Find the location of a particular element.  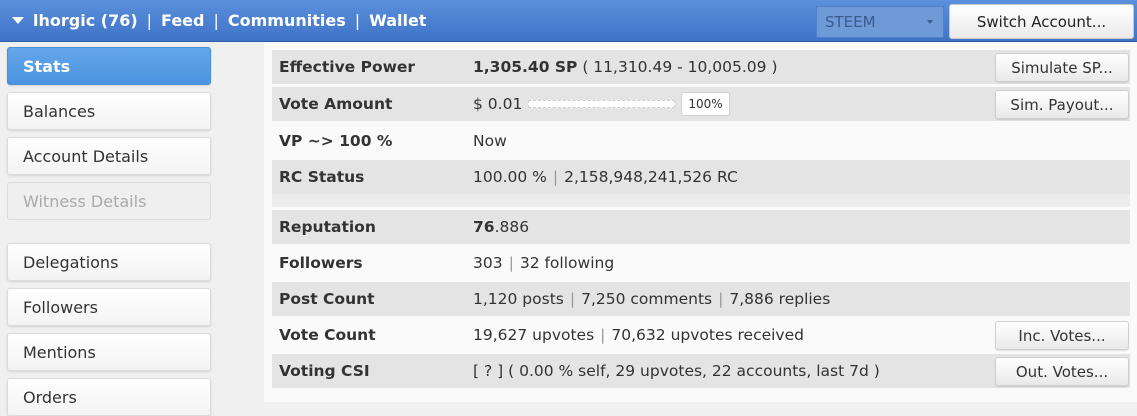

followers-value: 303 | 32 following is located at coordinates (543, 263).